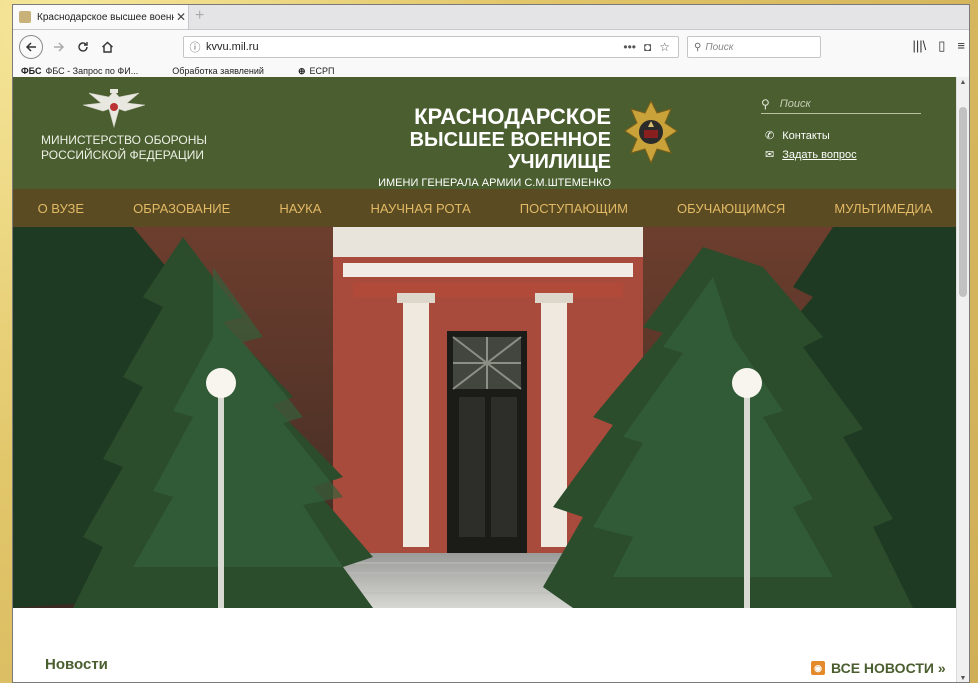 The height and width of the screenshot is (683, 978). I want to click on college-line-2: ВЫСШЕЕ ВОЕННОЕ УЧИЛИЩЕ, so click(510, 151).